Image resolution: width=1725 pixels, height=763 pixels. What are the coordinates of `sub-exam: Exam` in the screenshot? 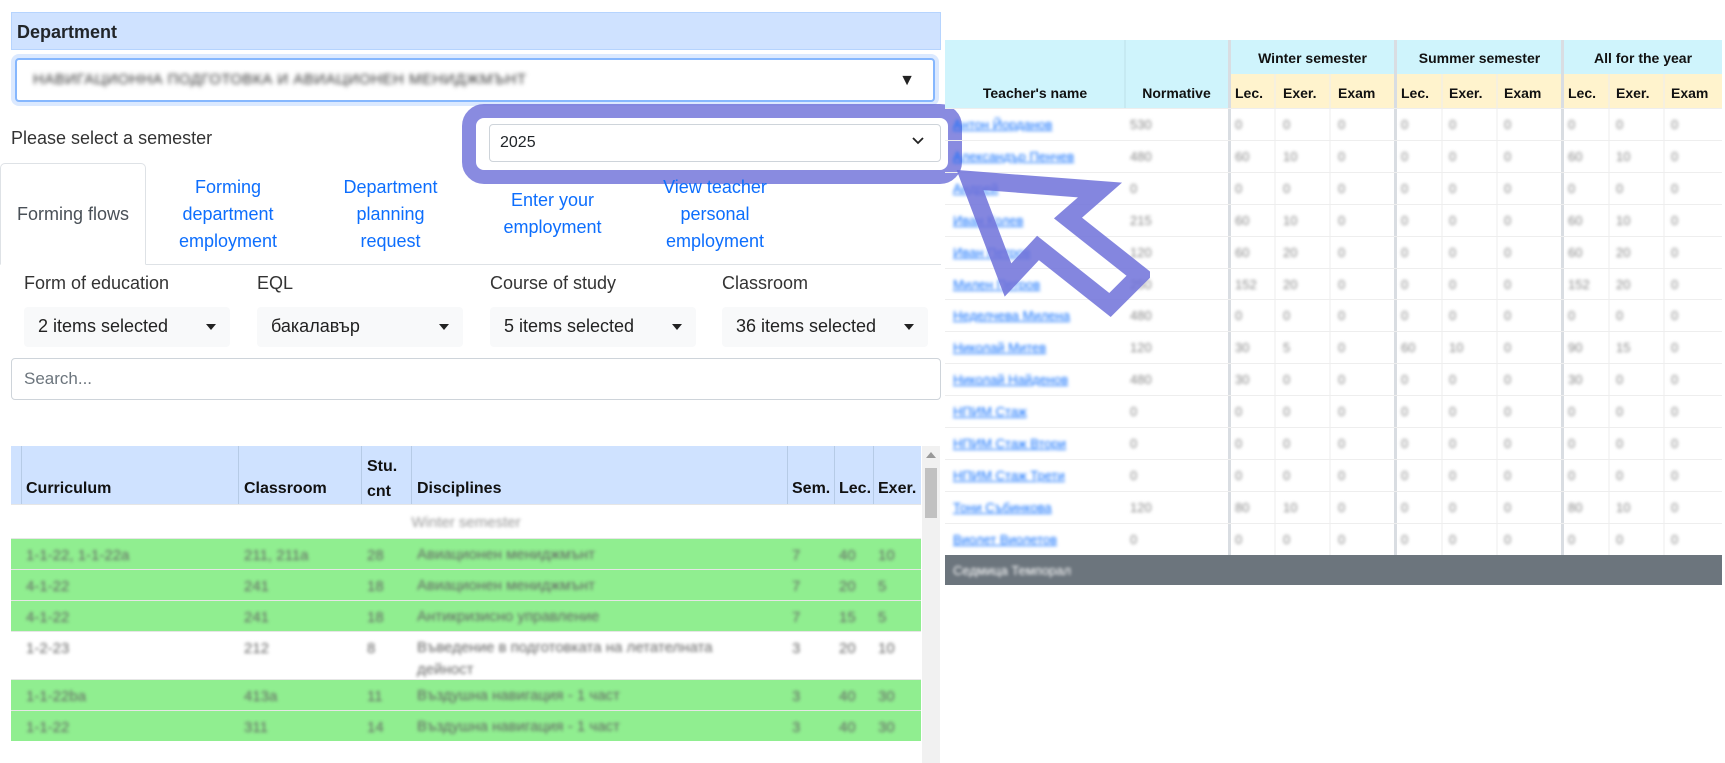 It's located at (1690, 93).